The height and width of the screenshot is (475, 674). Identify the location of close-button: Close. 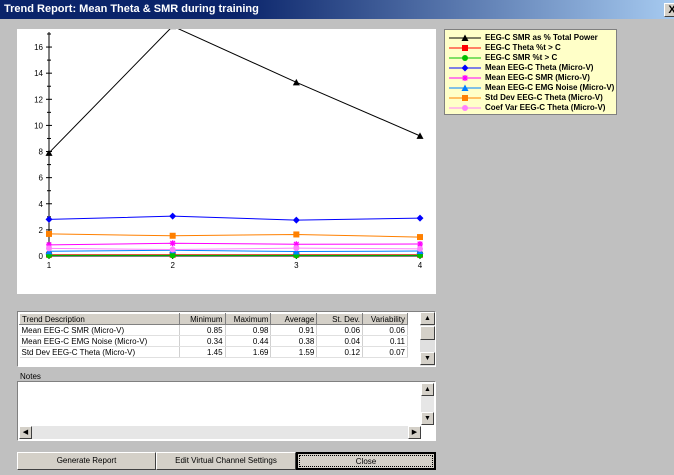
(366, 461).